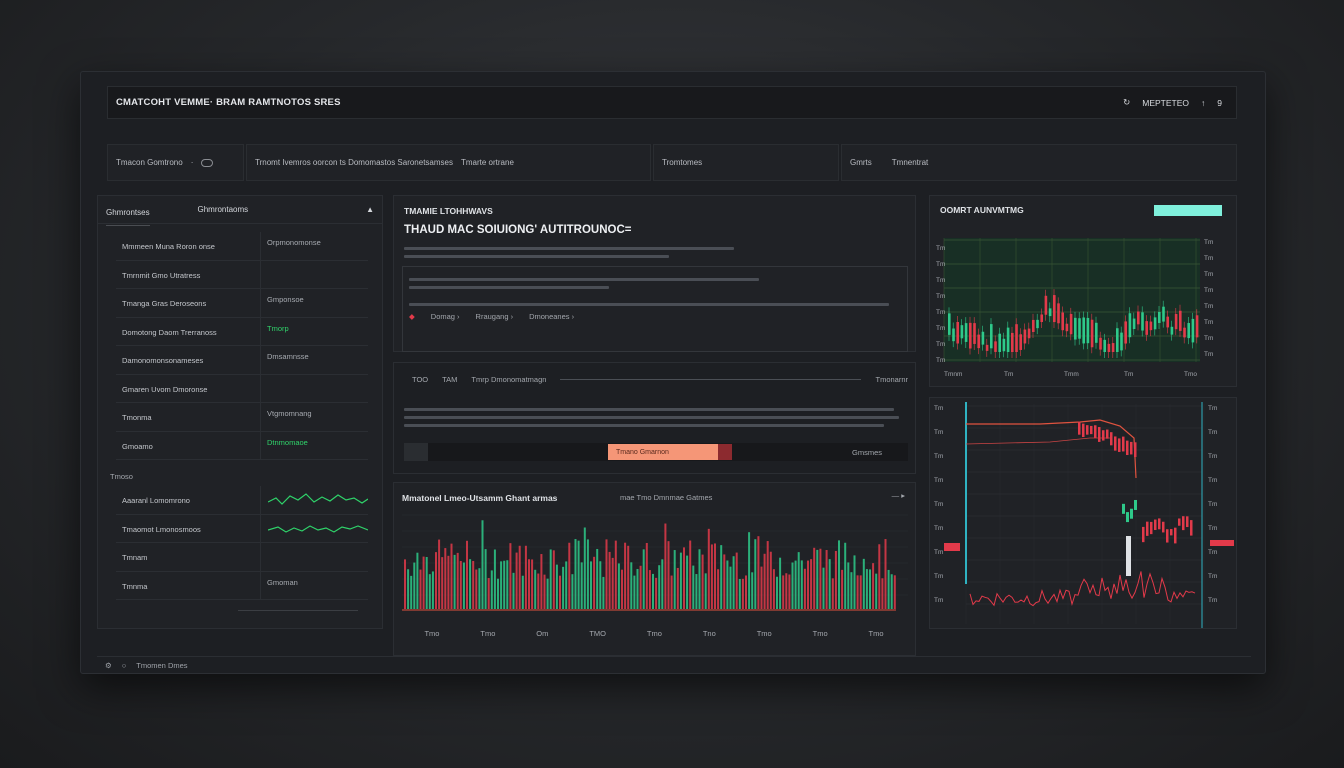 Image resolution: width=1344 pixels, height=768 pixels. What do you see at coordinates (597, 633) in the screenshot?
I see `x-tick-label: TMO` at bounding box center [597, 633].